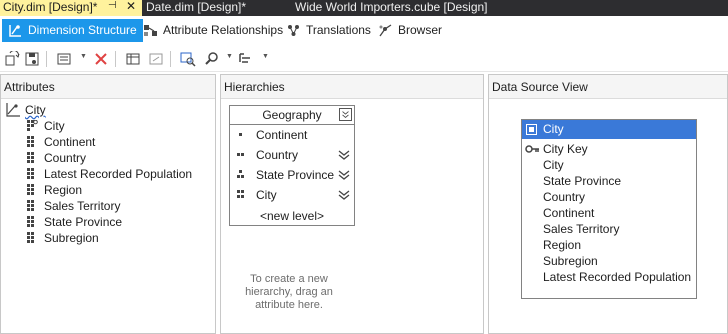 Image resolution: width=728 pixels, height=334 pixels. What do you see at coordinates (12, 59) in the screenshot?
I see `process-icon` at bounding box center [12, 59].